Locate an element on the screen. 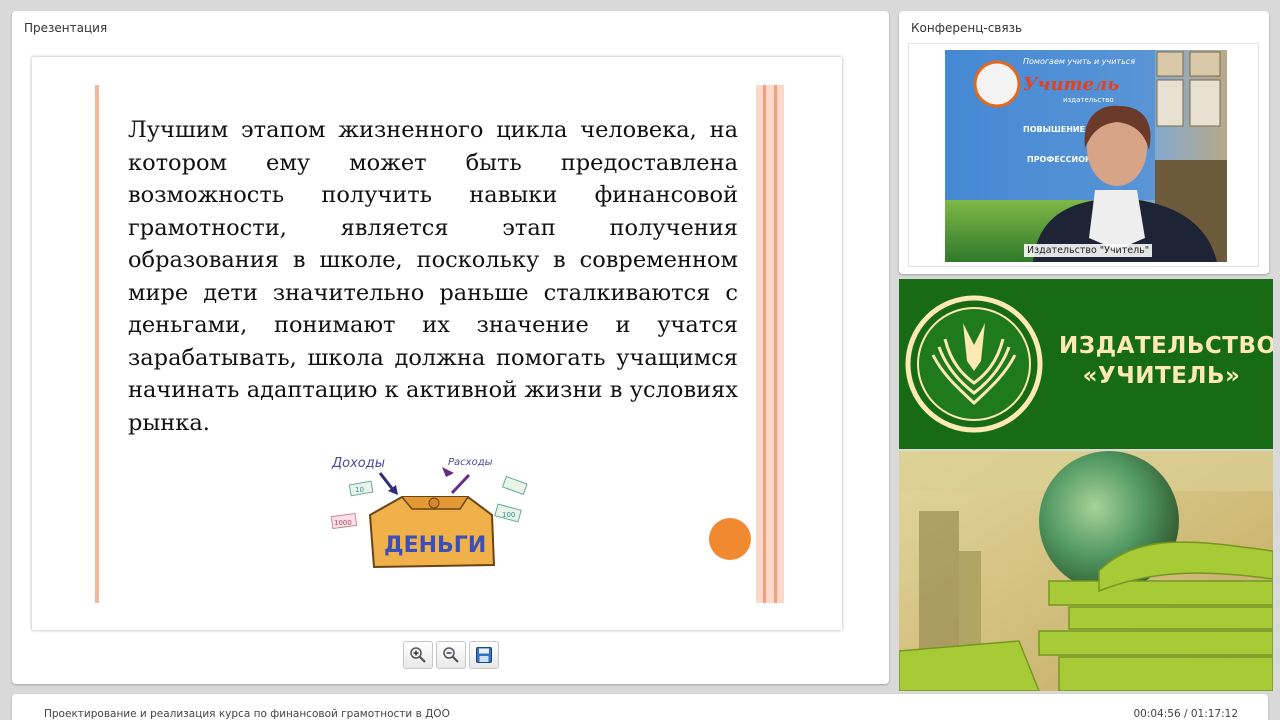 The width and height of the screenshot is (1280, 720). publisher-name-line-2: «УЧИТЕЛЬ» is located at coordinates (1161, 376).